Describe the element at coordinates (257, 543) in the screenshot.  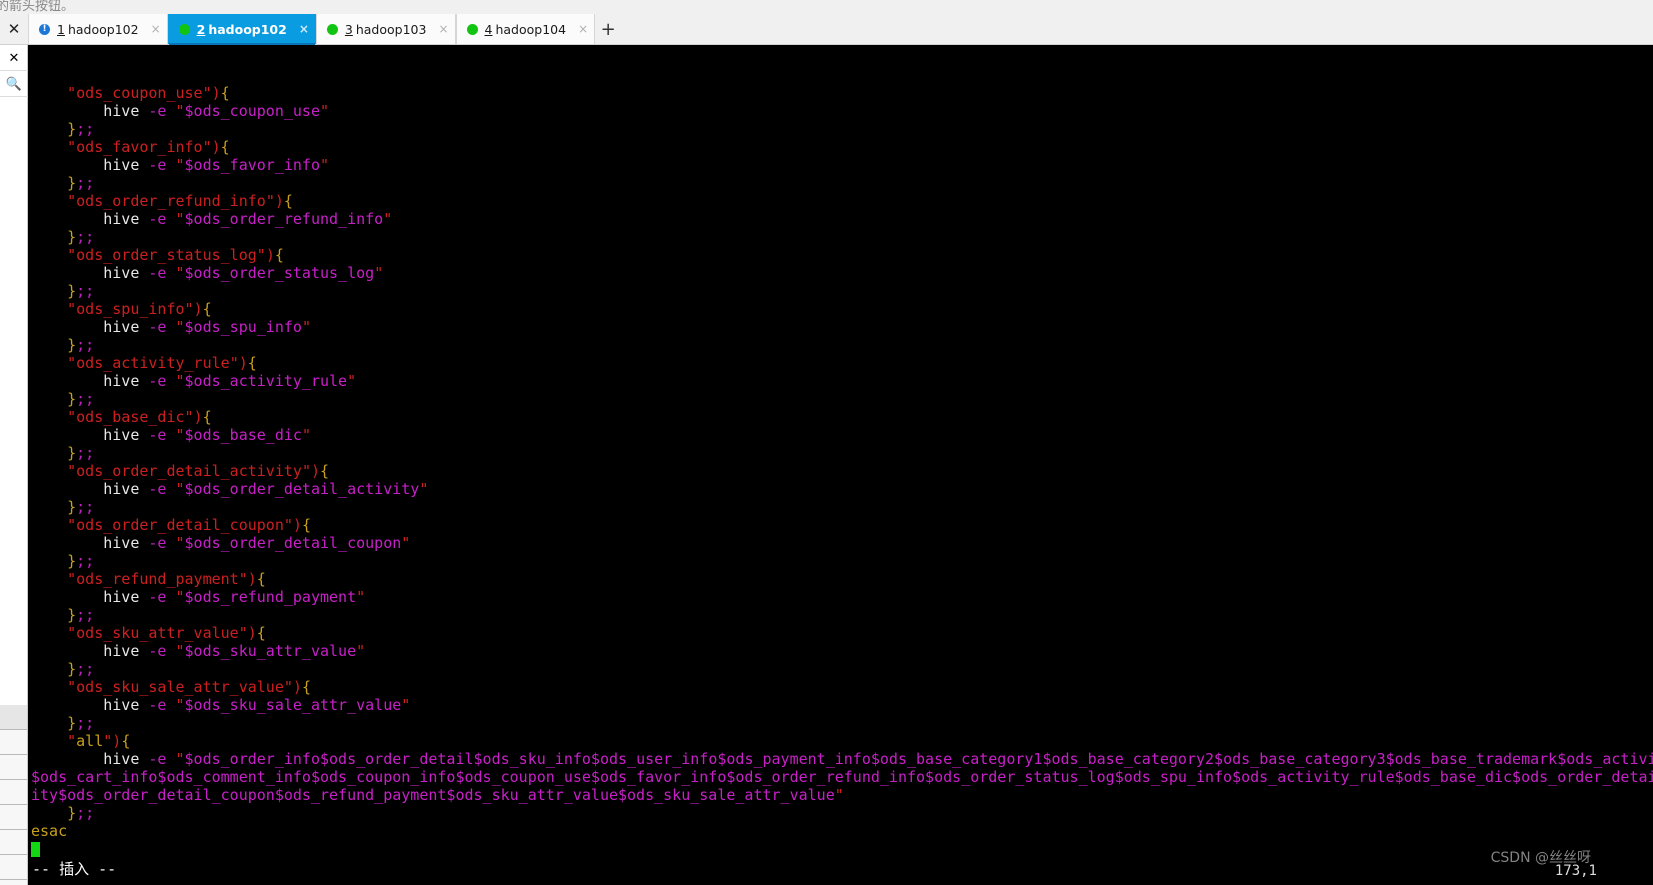
I see `terminal-line: hive -e "$ods_order_detail_coupon"` at that location.